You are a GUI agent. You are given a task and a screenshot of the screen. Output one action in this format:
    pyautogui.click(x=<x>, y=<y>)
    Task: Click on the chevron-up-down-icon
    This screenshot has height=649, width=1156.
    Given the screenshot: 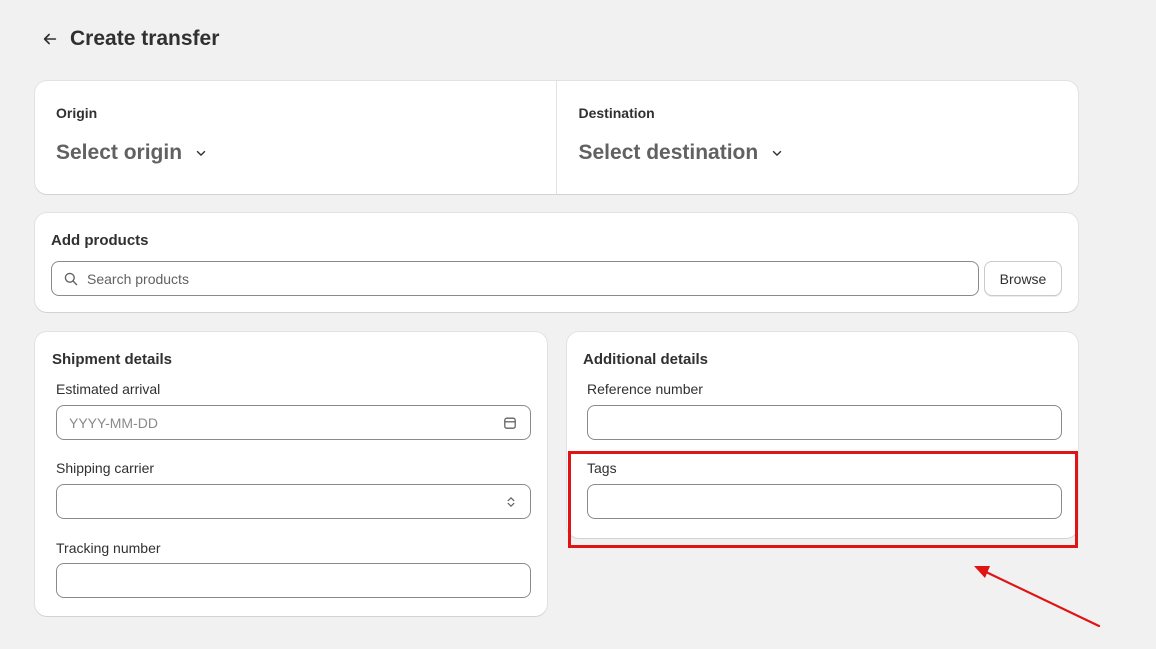 What is the action you would take?
    pyautogui.click(x=511, y=502)
    